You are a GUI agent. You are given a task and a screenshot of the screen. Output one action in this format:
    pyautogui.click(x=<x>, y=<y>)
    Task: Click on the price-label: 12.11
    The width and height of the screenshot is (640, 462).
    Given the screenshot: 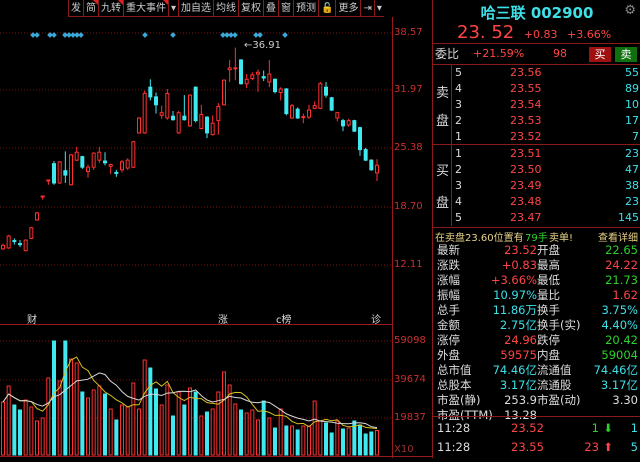 What is the action you would take?
    pyautogui.click(x=408, y=264)
    